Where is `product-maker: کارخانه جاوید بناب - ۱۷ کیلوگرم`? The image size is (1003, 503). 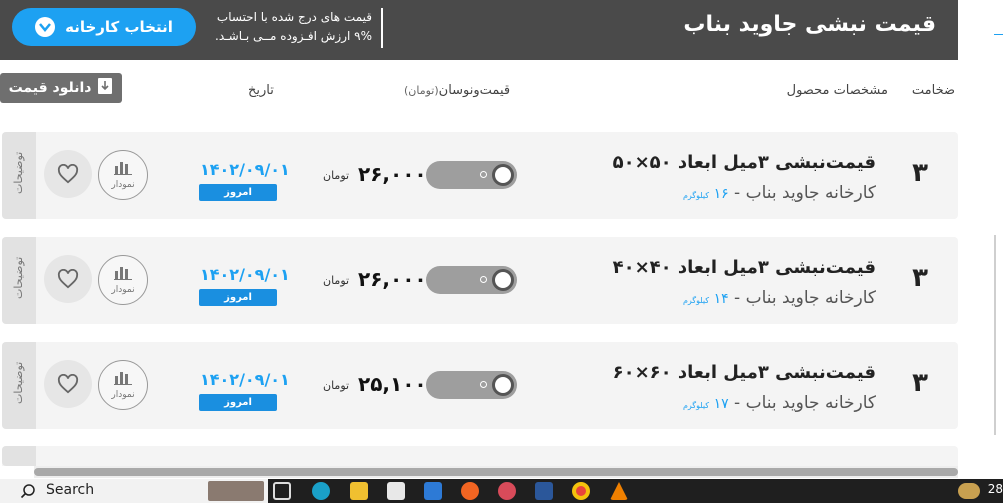 product-maker: کارخانه جاوید بناب - ۱۷ کیلوگرم is located at coordinates (779, 403).